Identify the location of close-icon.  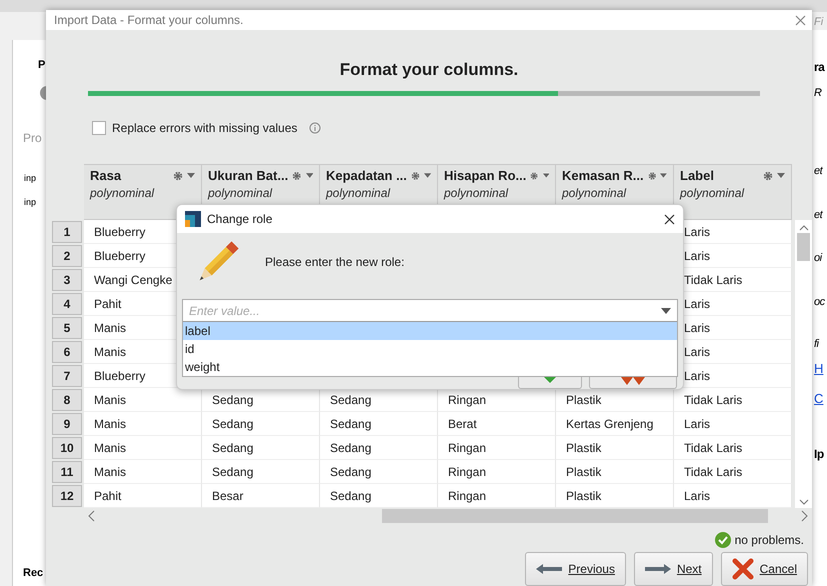
(669, 219).